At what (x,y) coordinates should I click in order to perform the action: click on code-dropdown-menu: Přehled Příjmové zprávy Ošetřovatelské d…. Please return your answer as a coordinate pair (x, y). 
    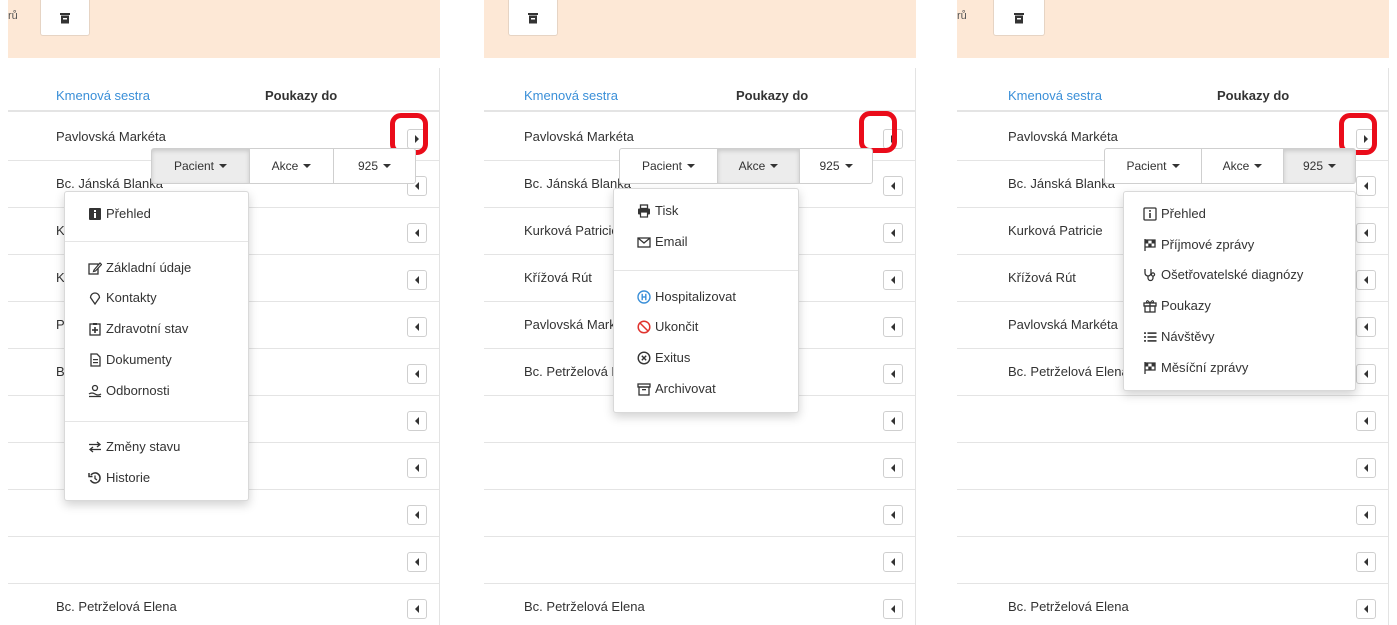
    Looking at the image, I should click on (1239, 291).